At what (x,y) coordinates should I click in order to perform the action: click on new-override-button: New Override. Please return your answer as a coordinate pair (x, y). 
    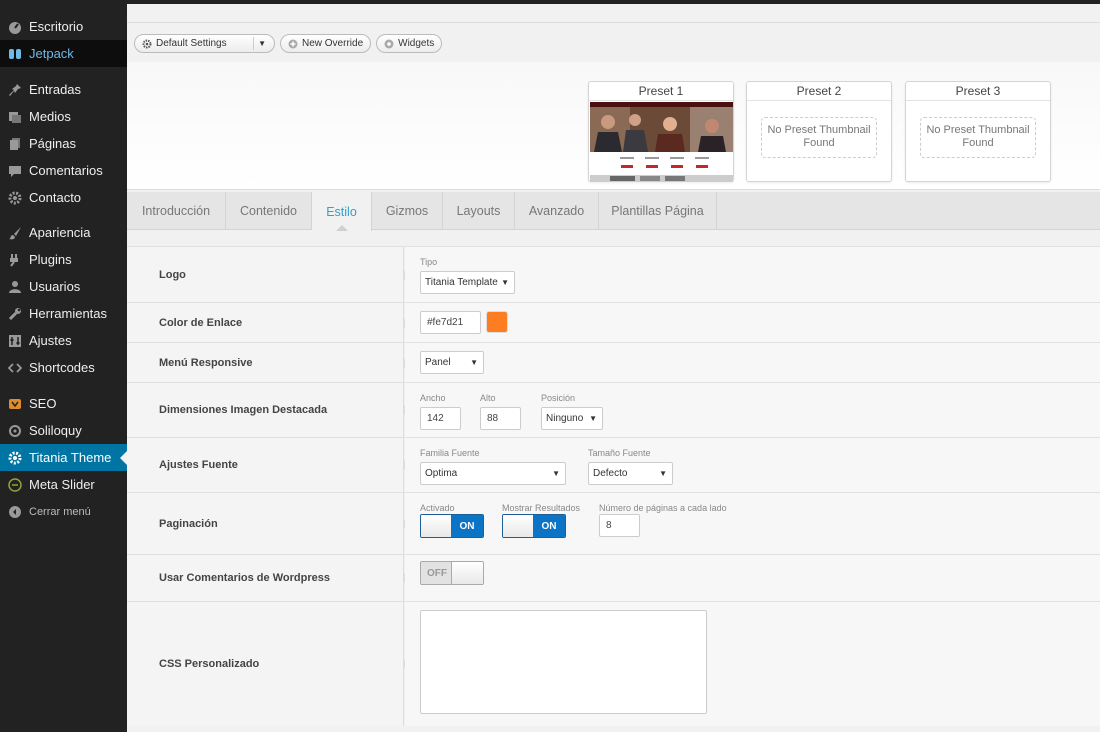
    Looking at the image, I should click on (326, 43).